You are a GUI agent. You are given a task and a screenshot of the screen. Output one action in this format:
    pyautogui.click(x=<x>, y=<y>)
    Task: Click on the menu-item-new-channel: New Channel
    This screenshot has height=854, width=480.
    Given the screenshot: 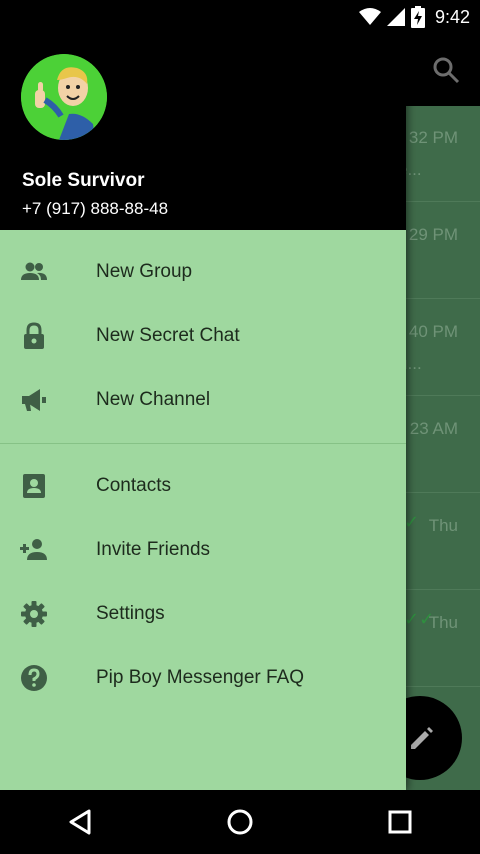 What is the action you would take?
    pyautogui.click(x=203, y=400)
    